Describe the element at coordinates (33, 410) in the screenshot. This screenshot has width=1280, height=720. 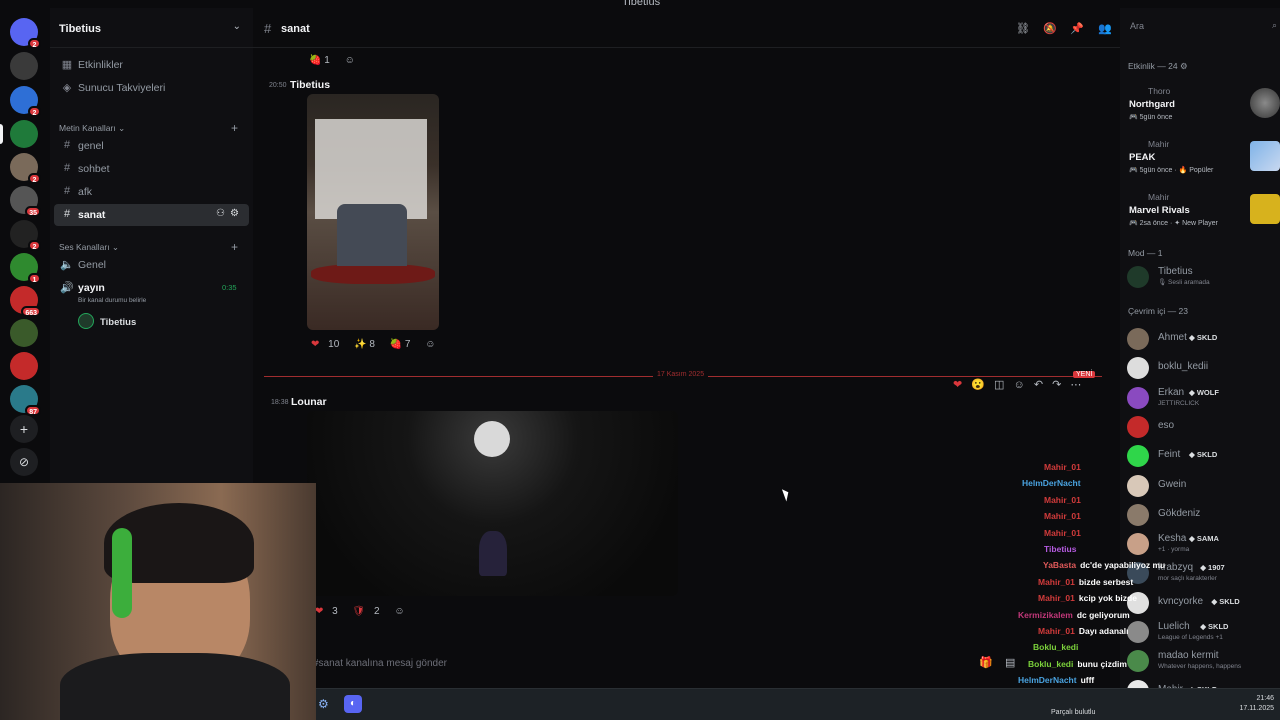
I see `server-badge: 87` at that location.